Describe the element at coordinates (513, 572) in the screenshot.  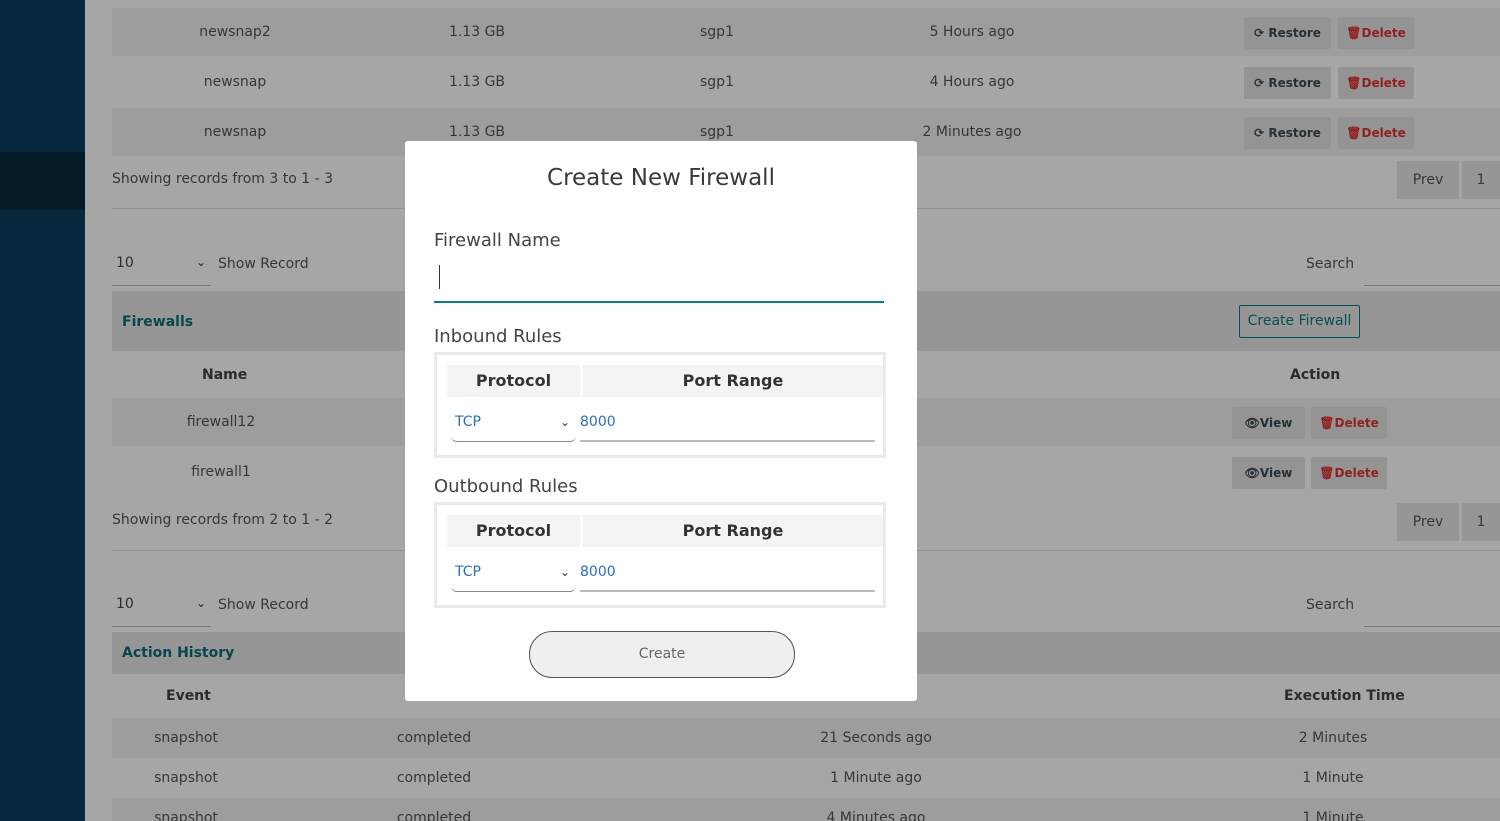
I see `outbound-protocol-select: TCP ⌄` at that location.